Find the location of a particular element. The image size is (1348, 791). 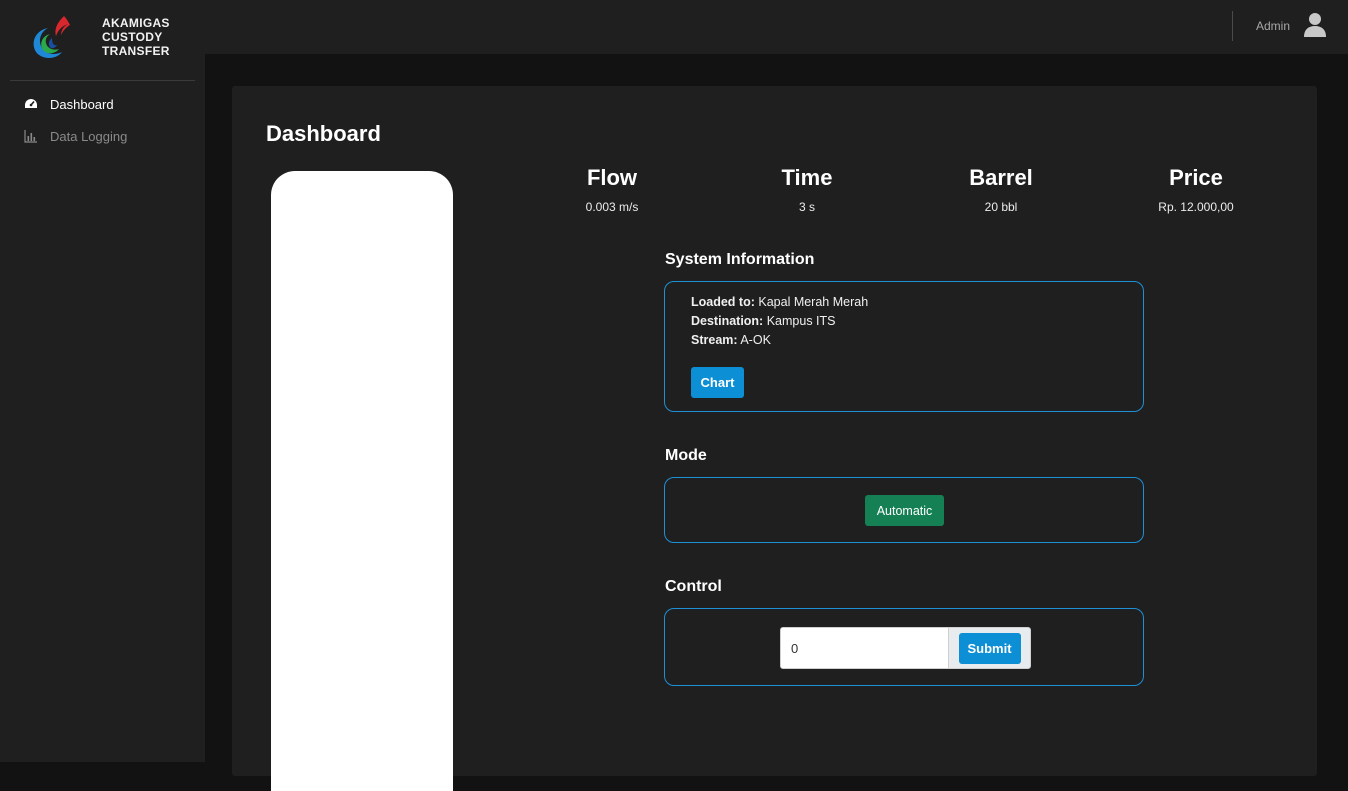

stat-flow: Flow 0.003 m/s is located at coordinates (612, 189).